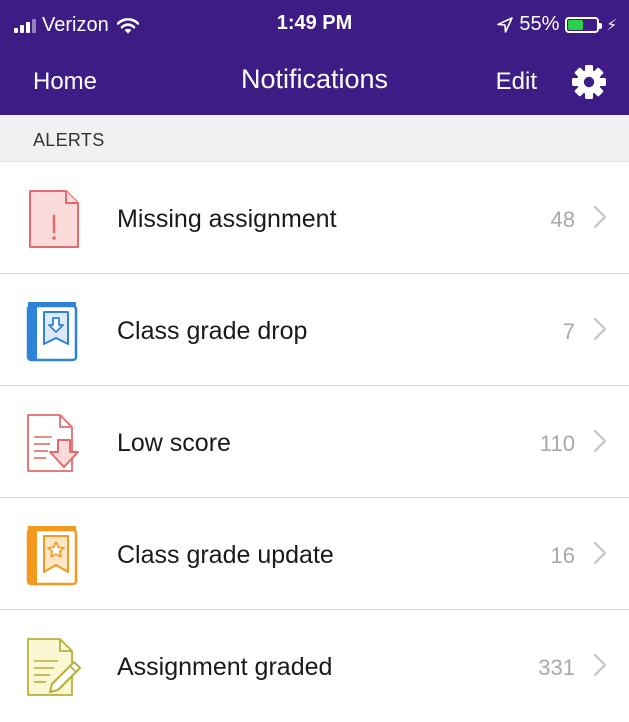 The width and height of the screenshot is (629, 722). I want to click on alert-label: Missing assignment, so click(227, 219).